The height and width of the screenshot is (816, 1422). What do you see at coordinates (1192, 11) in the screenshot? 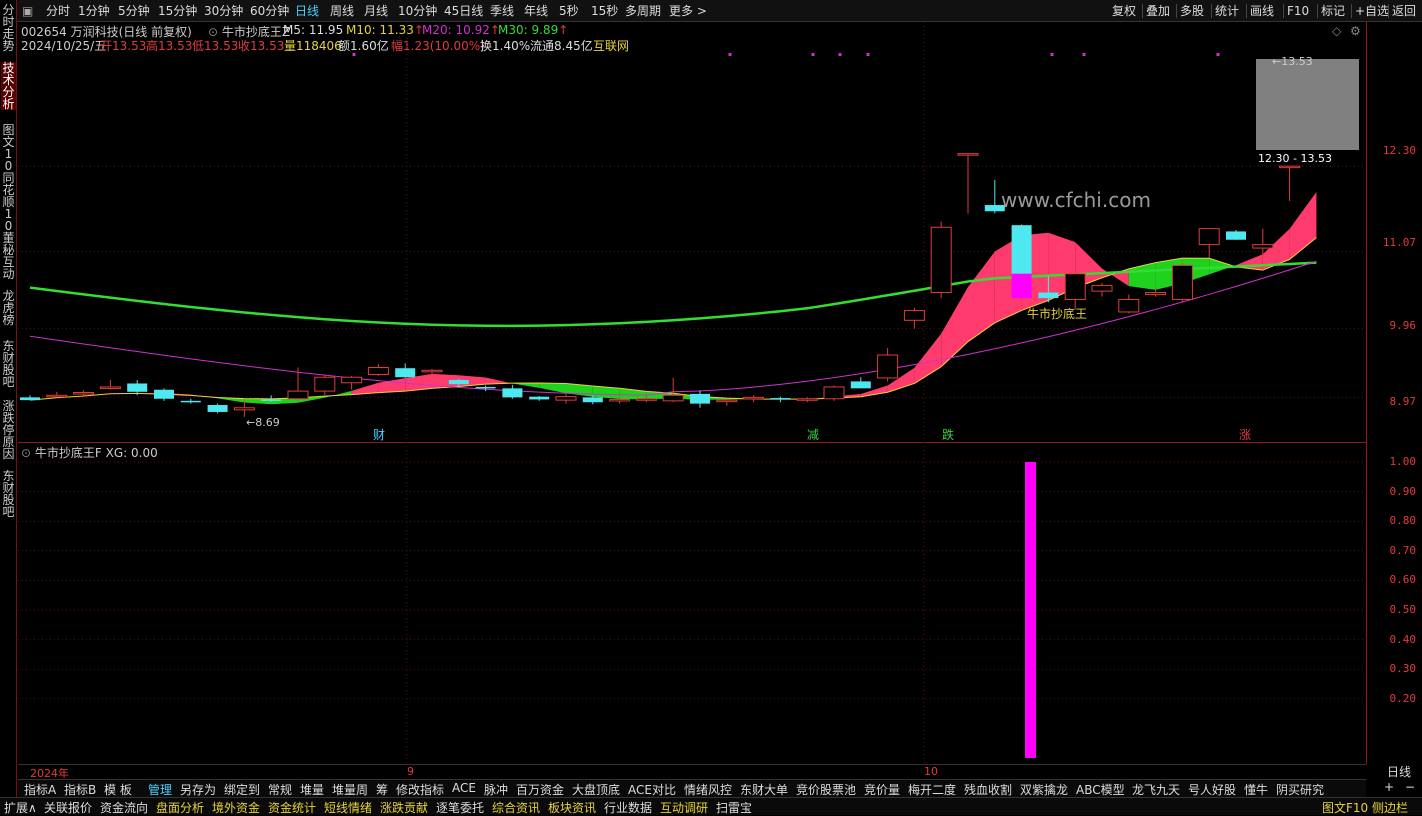
I see `toolbar-button: 多股` at bounding box center [1192, 11].